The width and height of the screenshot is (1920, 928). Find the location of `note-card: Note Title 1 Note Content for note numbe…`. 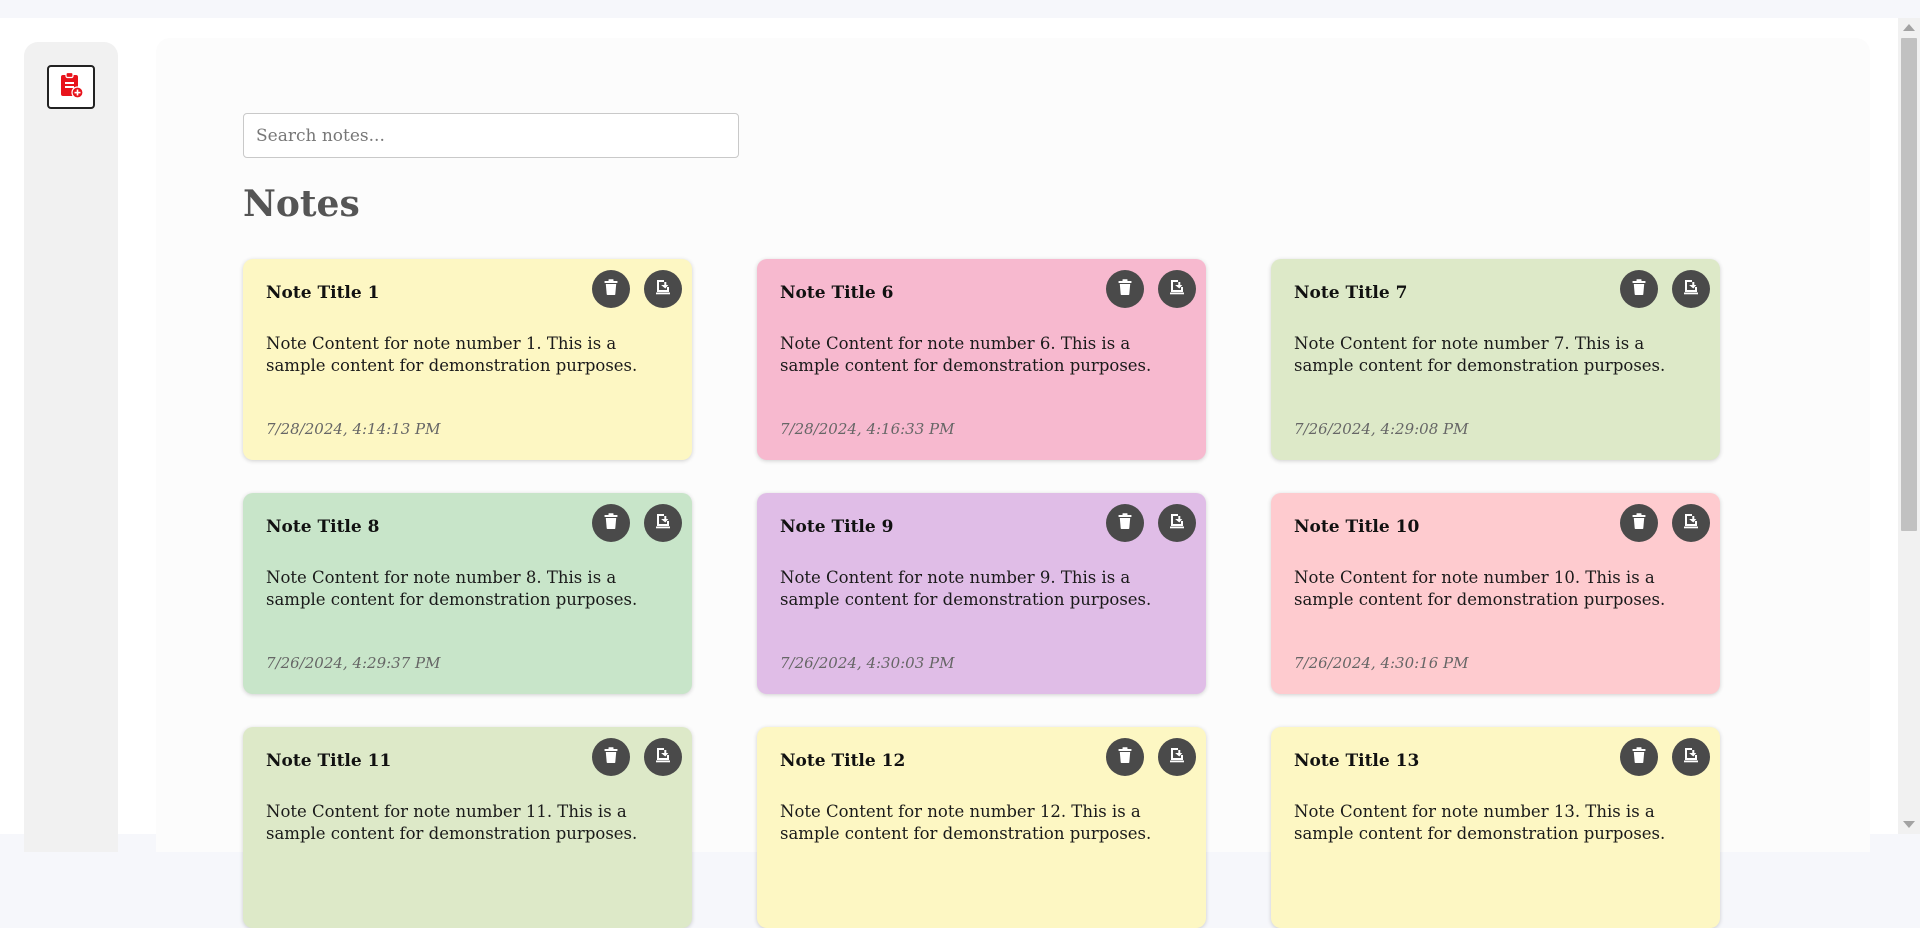

note-card: Note Title 1 Note Content for note numbe… is located at coordinates (467, 359).